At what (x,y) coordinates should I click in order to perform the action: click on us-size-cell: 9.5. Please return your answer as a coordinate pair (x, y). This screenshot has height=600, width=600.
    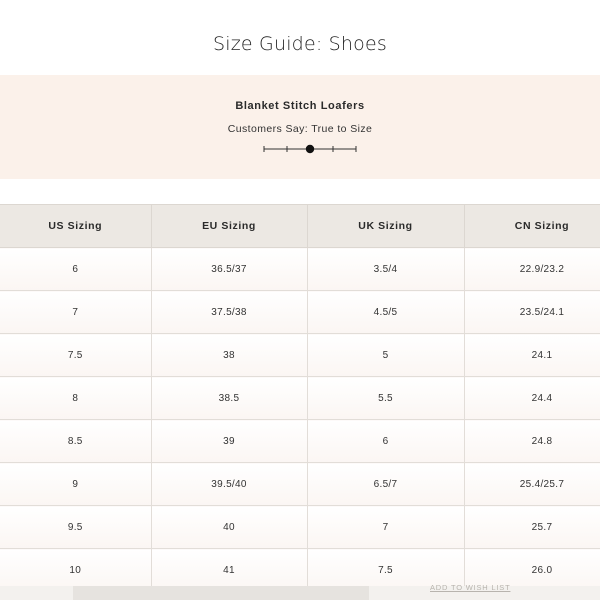
    Looking at the image, I should click on (76, 527).